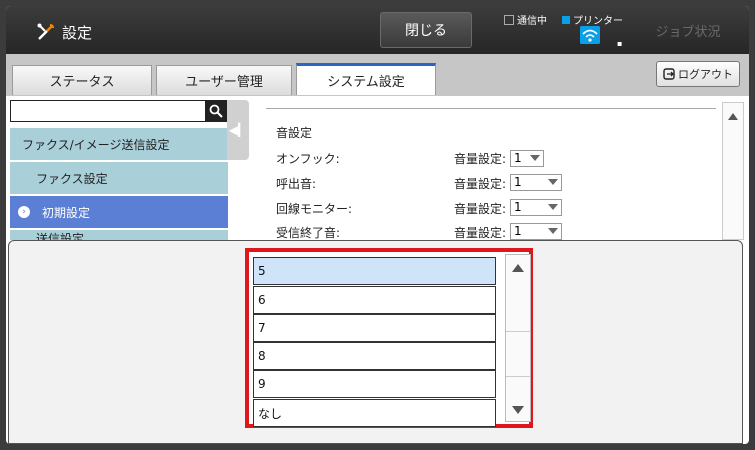  Describe the element at coordinates (119, 212) in the screenshot. I see `sidebar-item-initial-settings: › 初期設定` at that location.